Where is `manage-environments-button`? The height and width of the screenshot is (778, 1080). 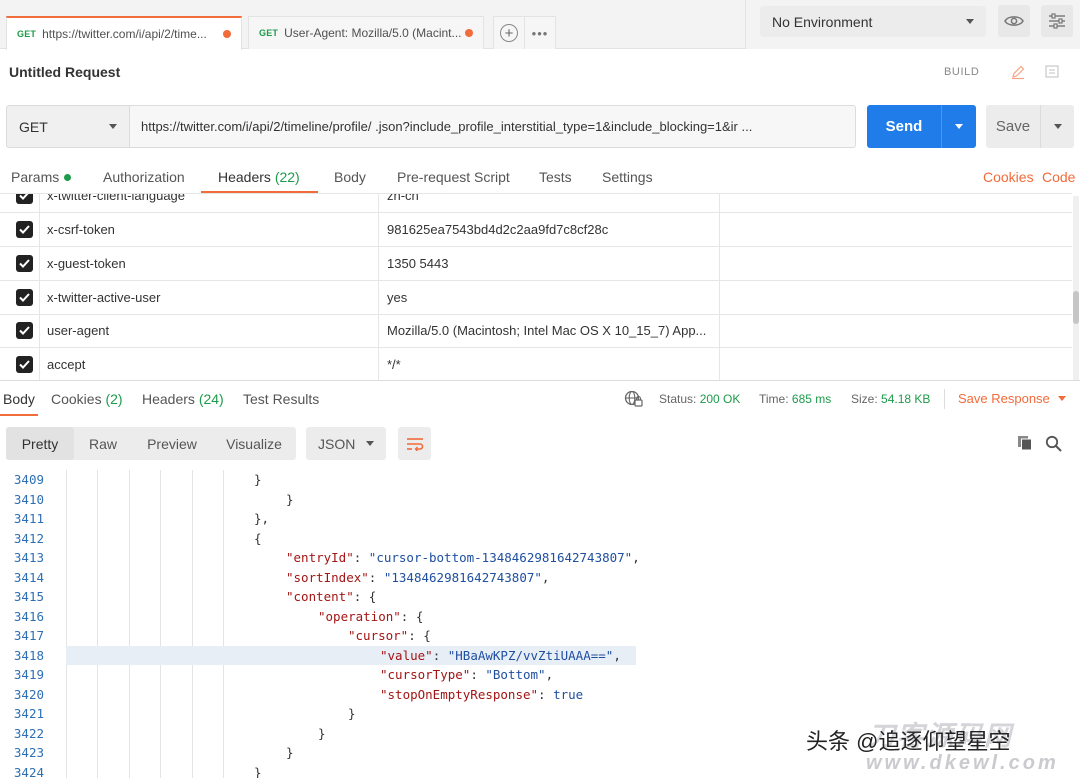
manage-environments-button is located at coordinates (1057, 21).